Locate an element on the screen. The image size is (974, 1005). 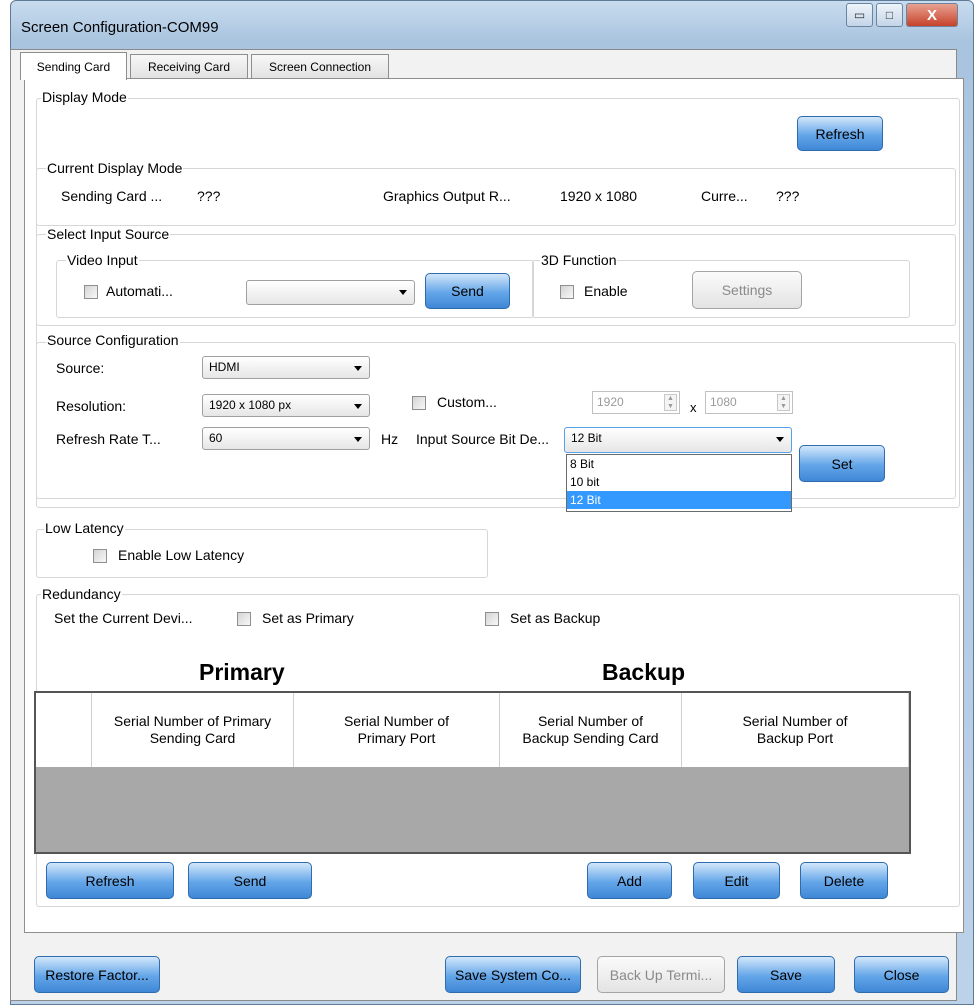
redundancy-send-button: Send is located at coordinates (250, 880).